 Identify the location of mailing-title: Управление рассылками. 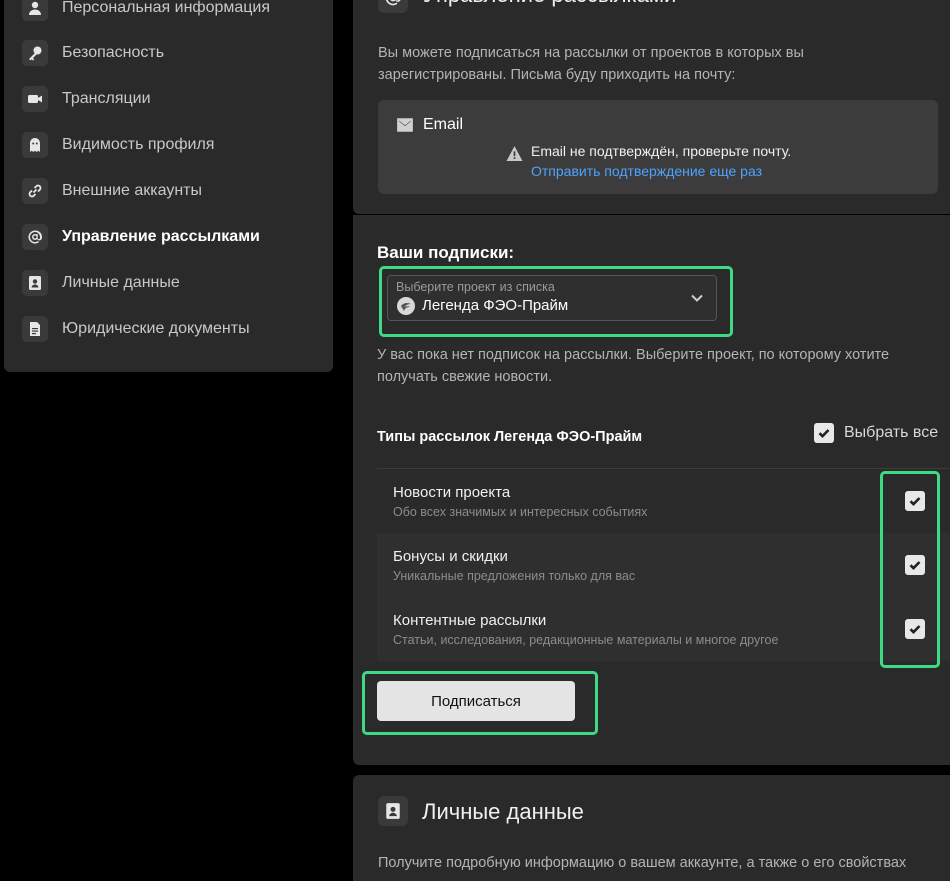
(549, 4).